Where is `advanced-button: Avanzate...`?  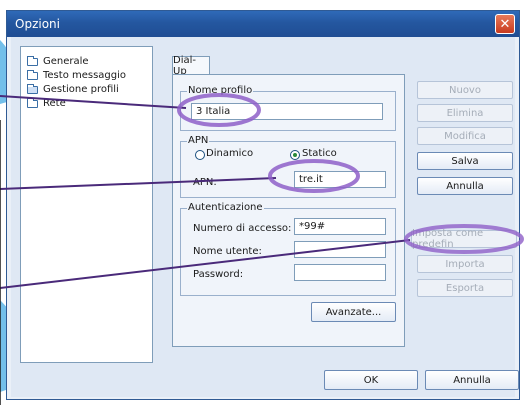
advanced-button: Avanzate... is located at coordinates (353, 312).